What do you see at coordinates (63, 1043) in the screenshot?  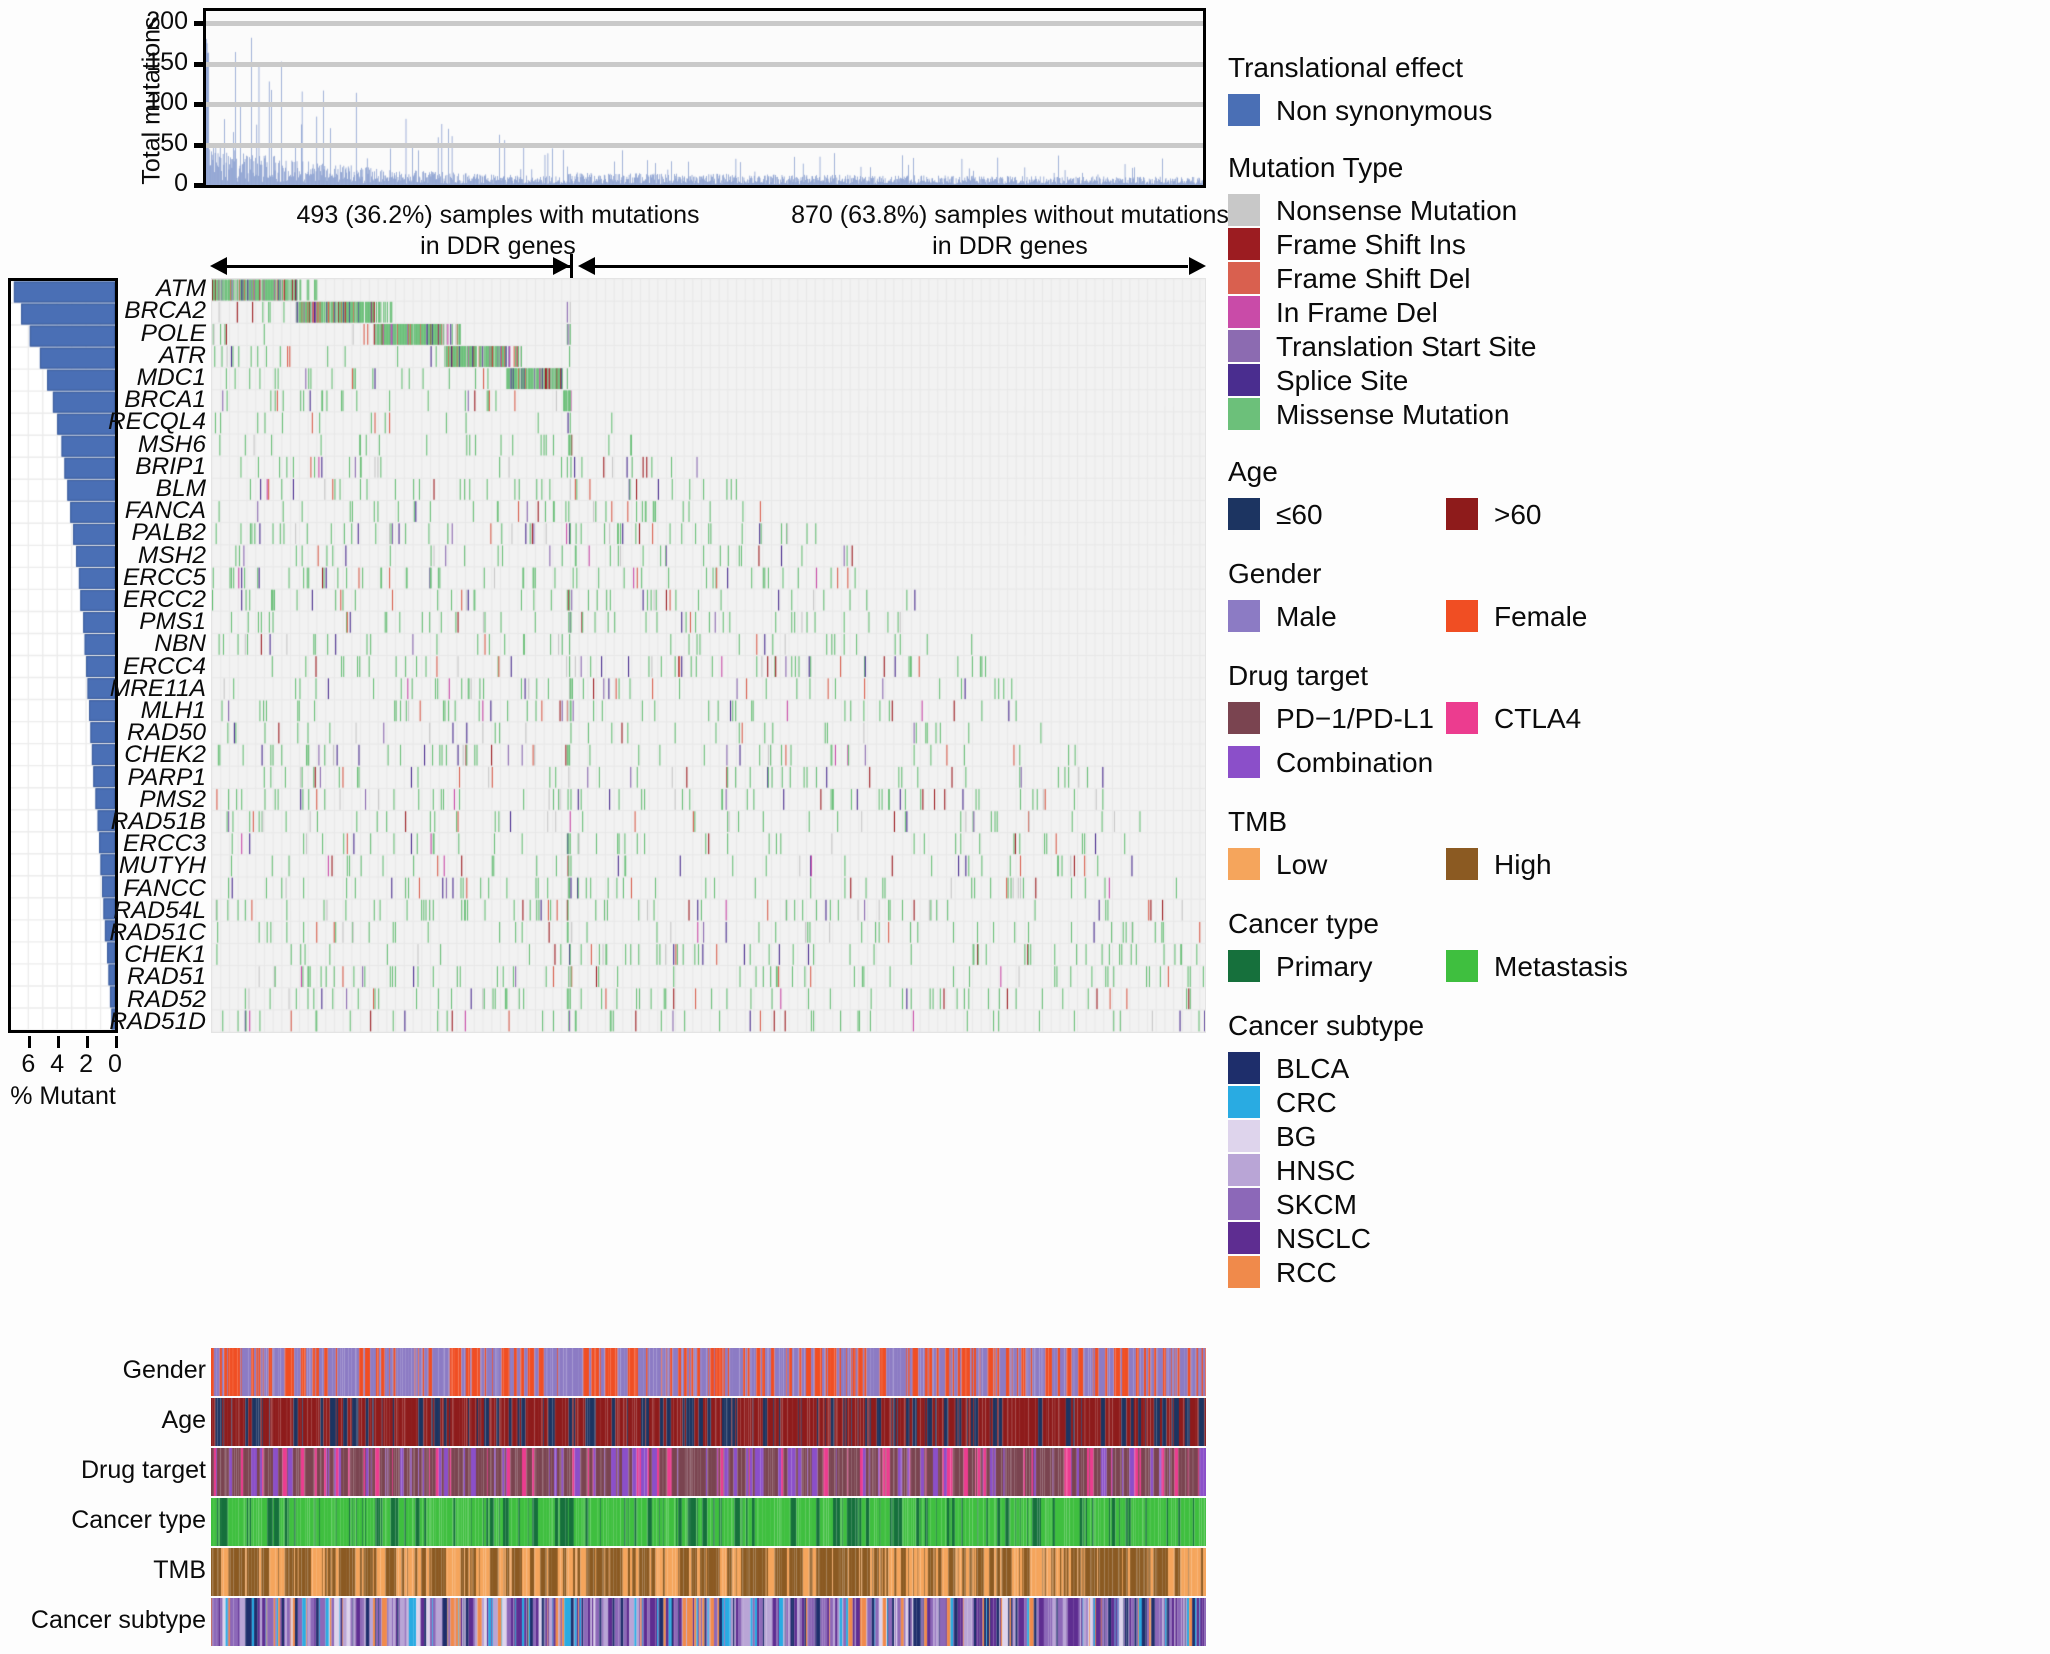 I see `percent-mutant-axis` at bounding box center [63, 1043].